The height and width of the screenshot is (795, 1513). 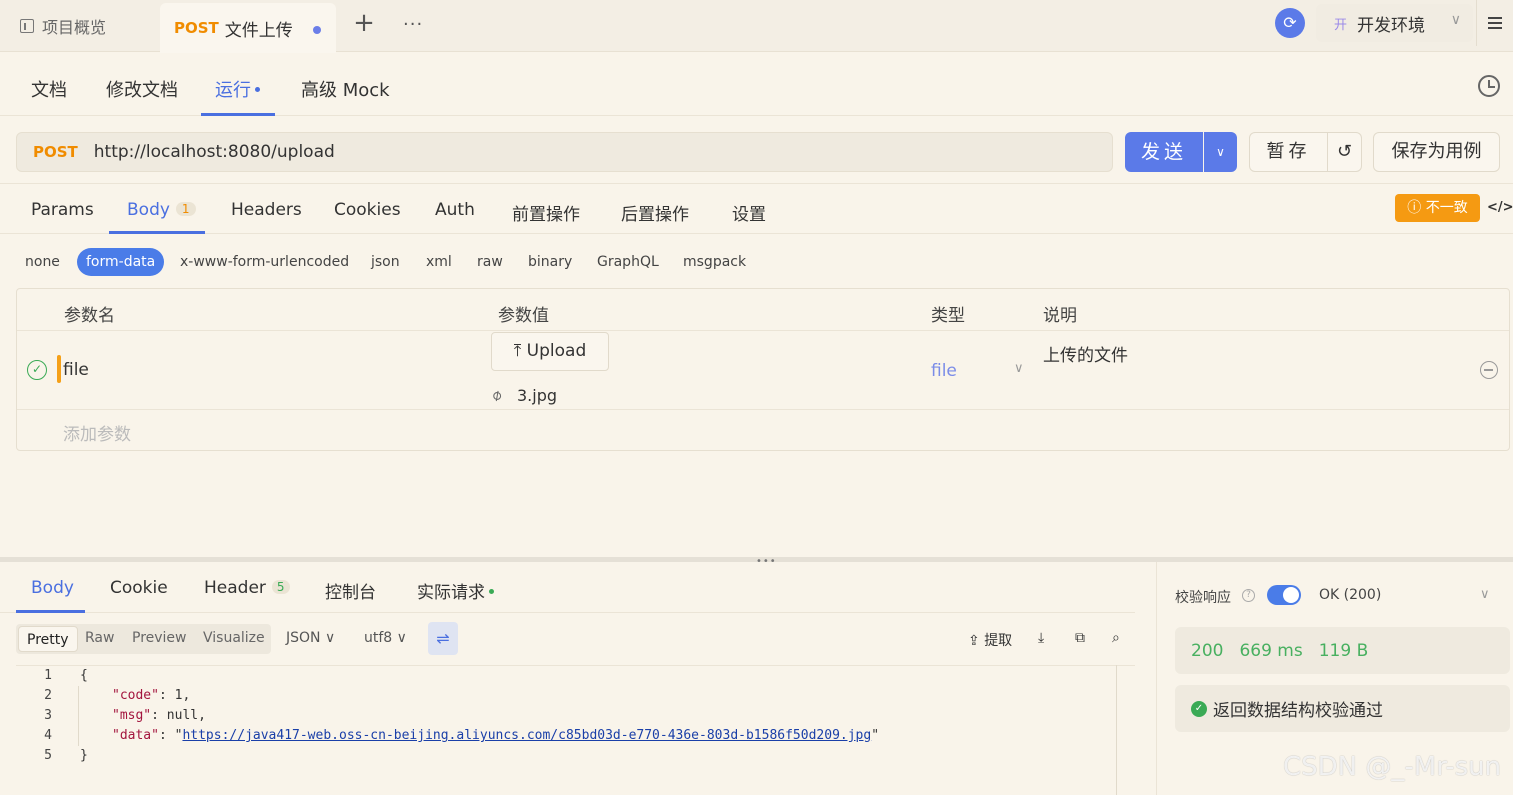 I want to click on url-input: POST http://localhost:8080/upload, so click(x=564, y=152).